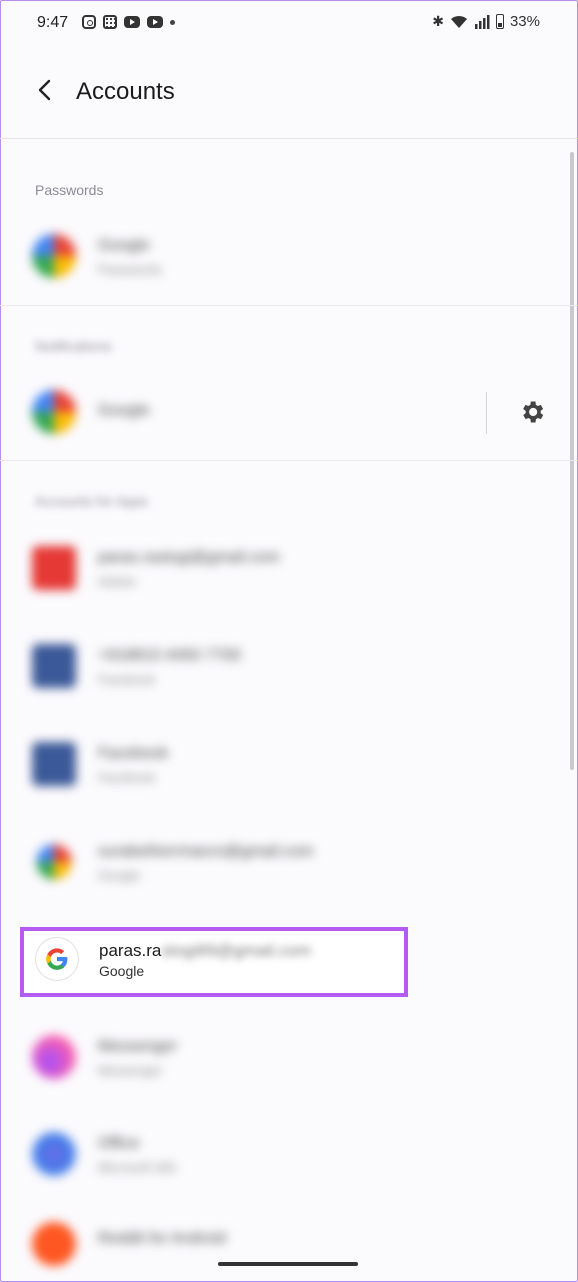 The height and width of the screenshot is (1282, 578). I want to click on list-item-account: +918810 4450 7700 Facebook, so click(232, 666).